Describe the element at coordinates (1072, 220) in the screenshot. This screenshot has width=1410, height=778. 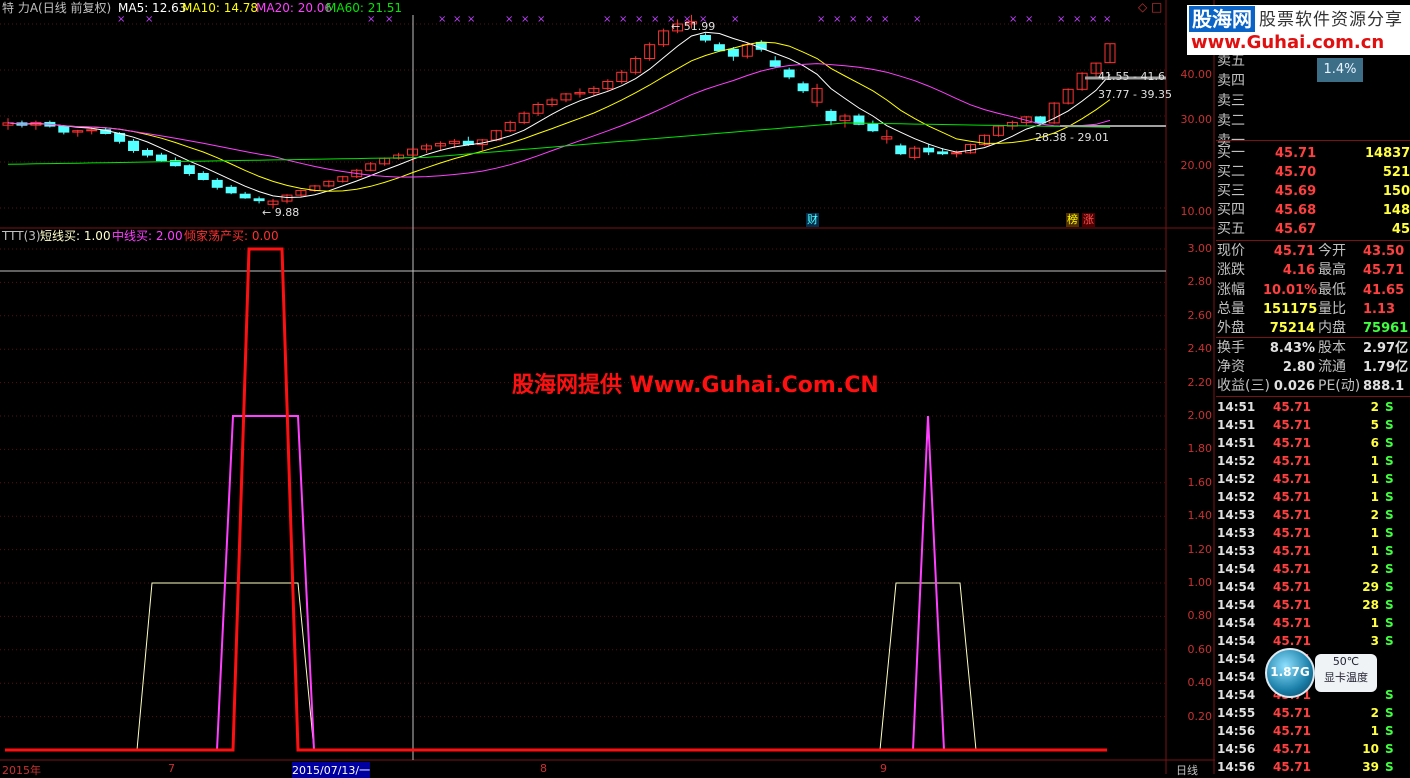
I see `bang-marker: 榜` at that location.